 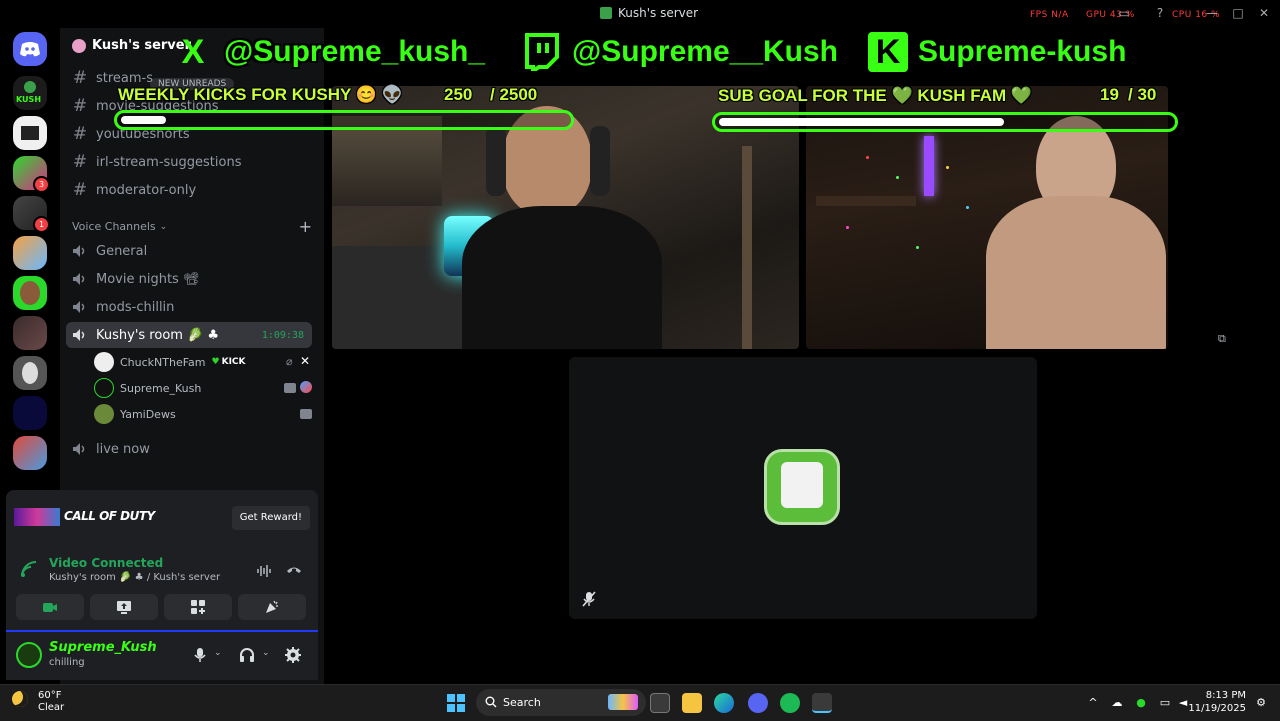 What do you see at coordinates (204, 362) in the screenshot?
I see `voice-member-chuckntefam: ChuckNTheFam ♥ KICK ⌀ ✕` at bounding box center [204, 362].